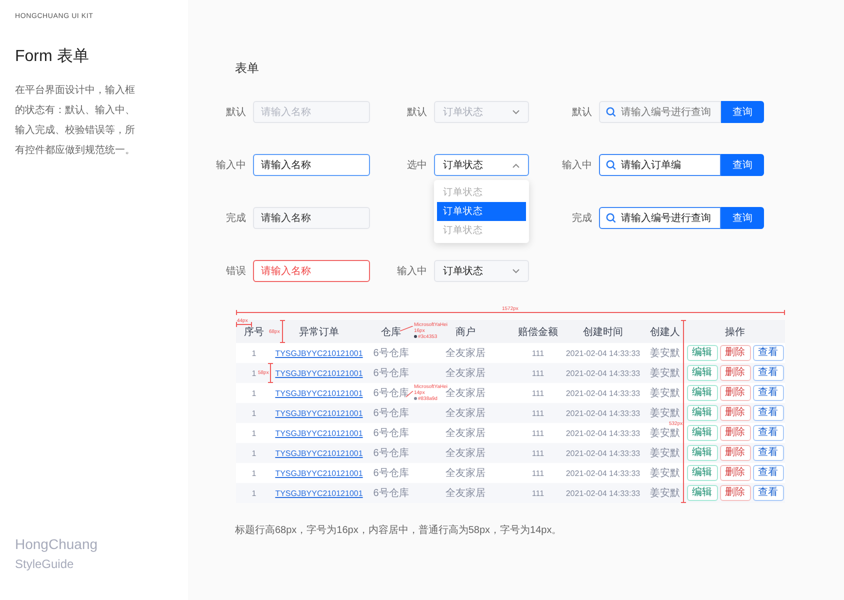 The width and height of the screenshot is (844, 600). Describe the element at coordinates (577, 165) in the screenshot. I see `field-label: 输入中` at that location.